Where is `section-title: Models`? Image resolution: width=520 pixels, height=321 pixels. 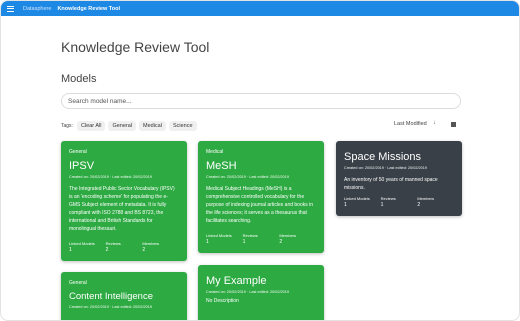 section-title: Models is located at coordinates (79, 79).